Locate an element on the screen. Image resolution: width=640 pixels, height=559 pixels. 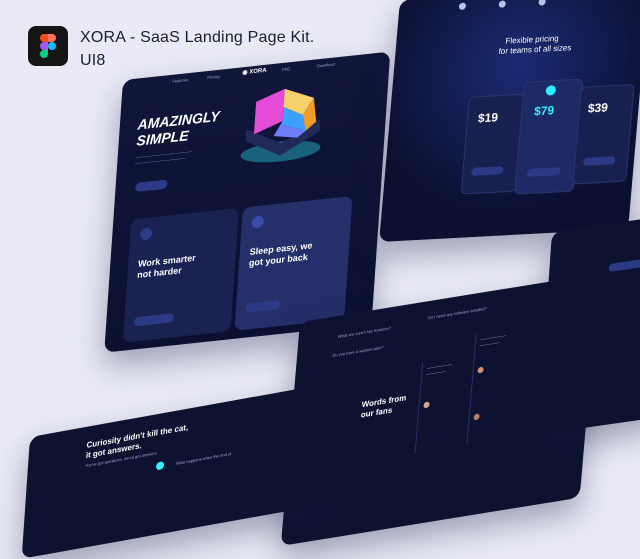
price-2: $79 is located at coordinates (544, 111).